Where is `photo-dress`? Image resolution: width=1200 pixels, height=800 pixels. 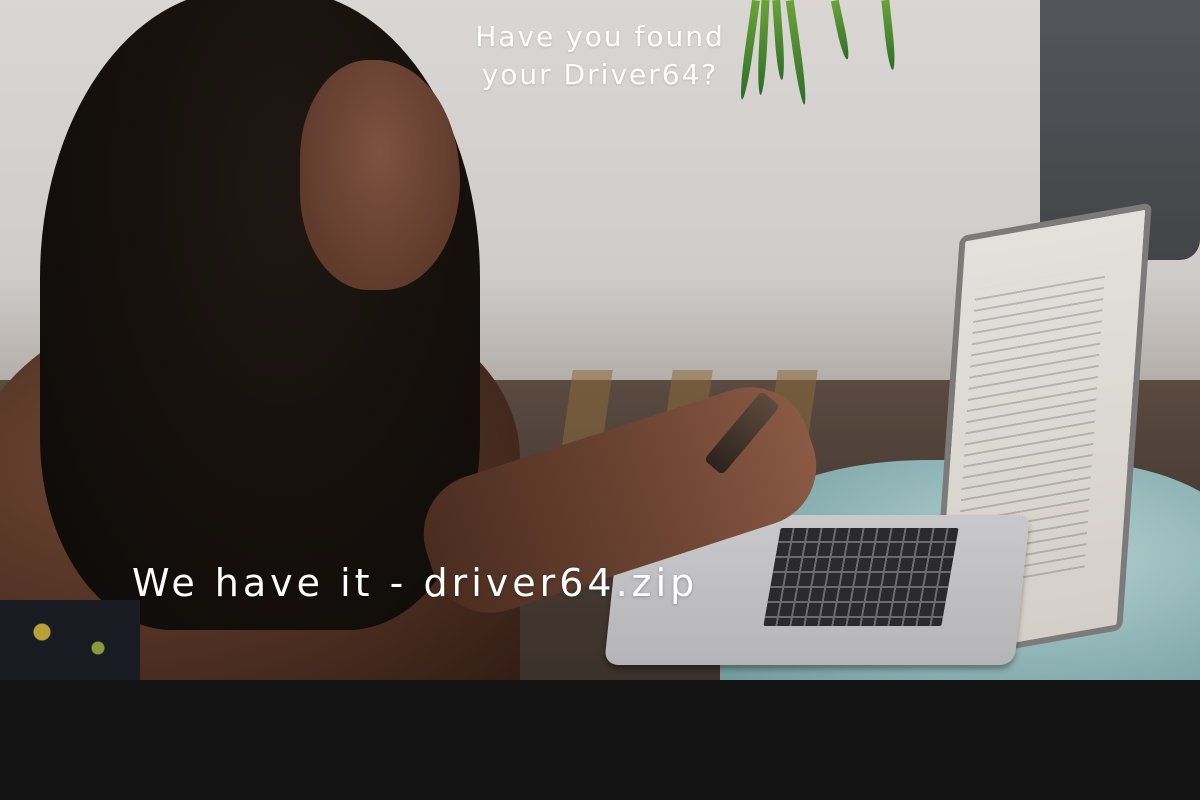
photo-dress is located at coordinates (70, 640).